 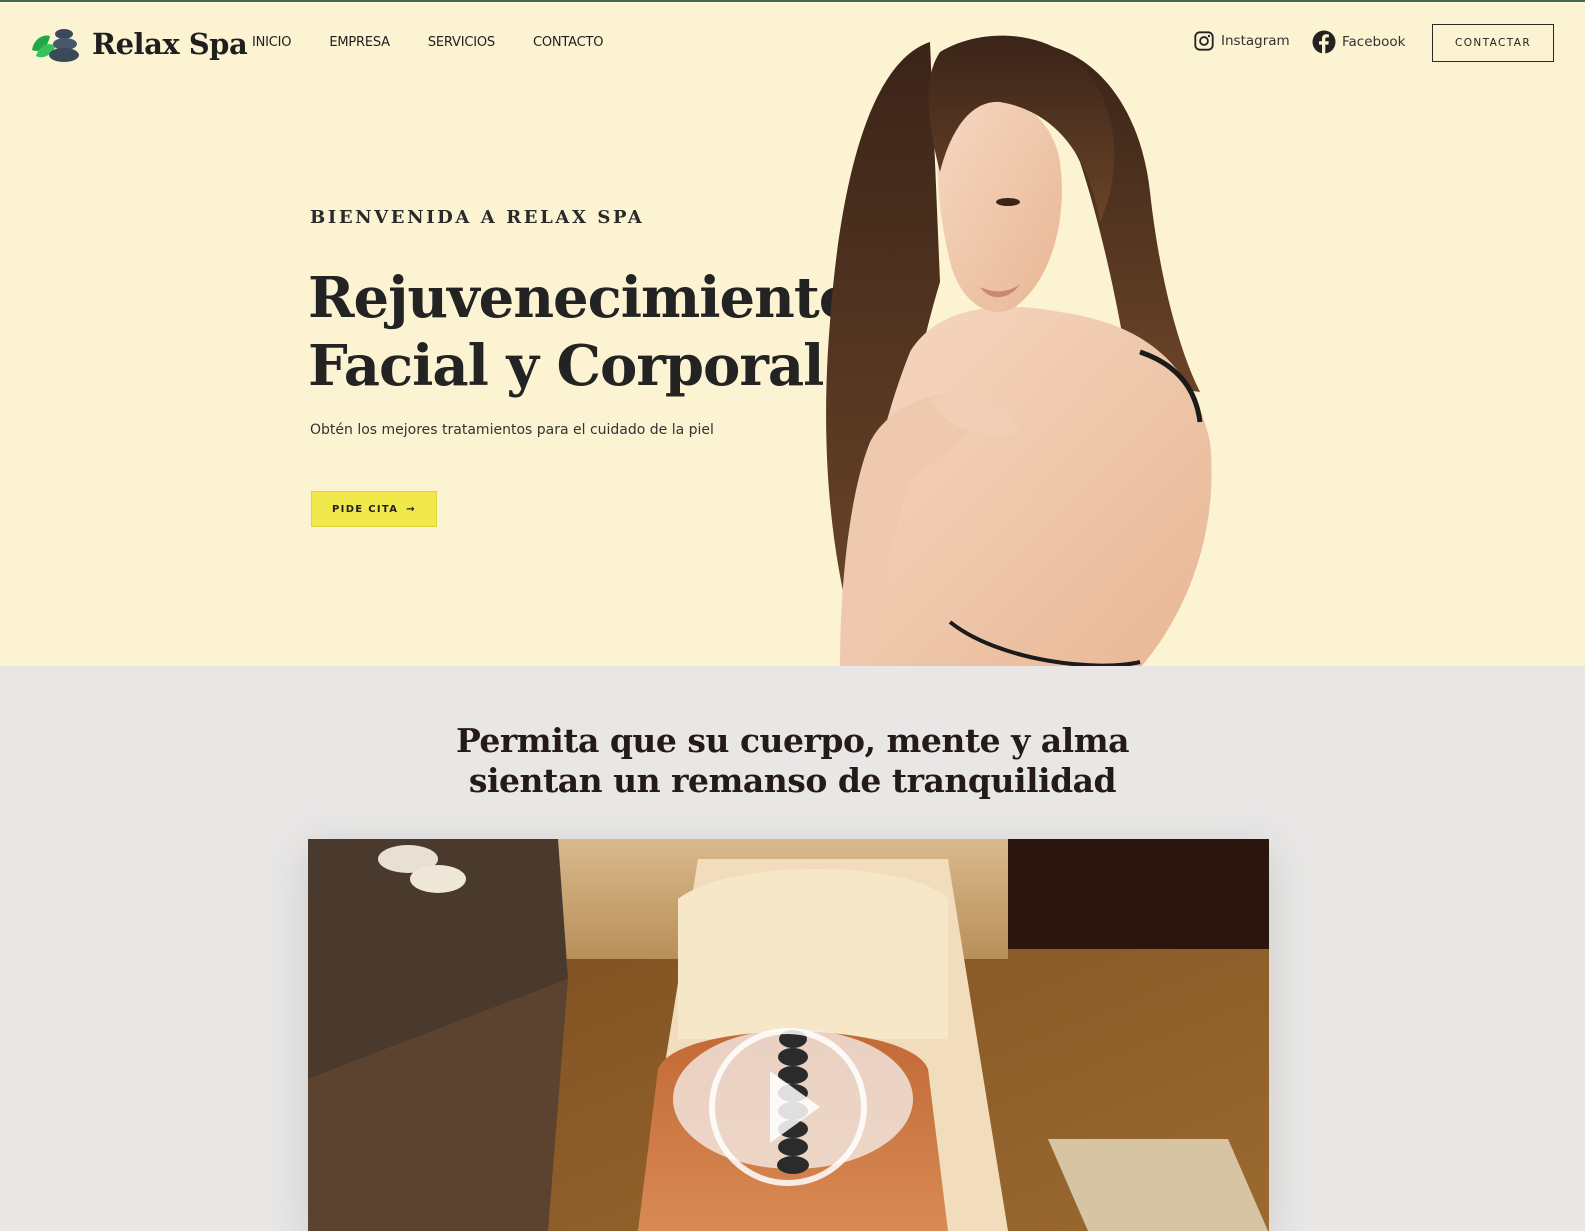 What do you see at coordinates (1324, 42) in the screenshot?
I see `facebook-icon` at bounding box center [1324, 42].